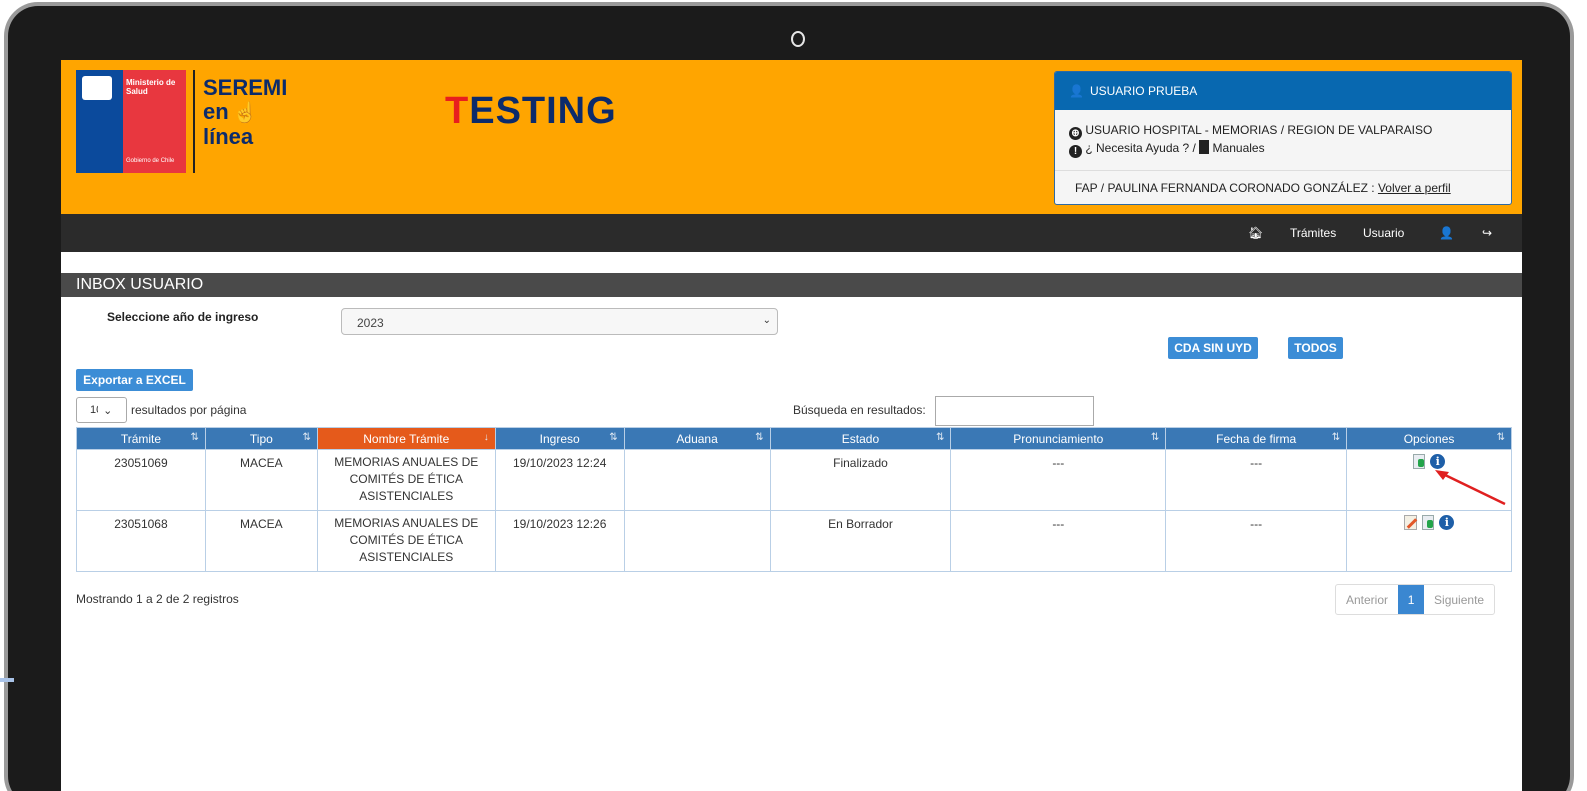 This screenshot has width=1587, height=791. I want to click on cell-estado: Finalizado, so click(860, 480).